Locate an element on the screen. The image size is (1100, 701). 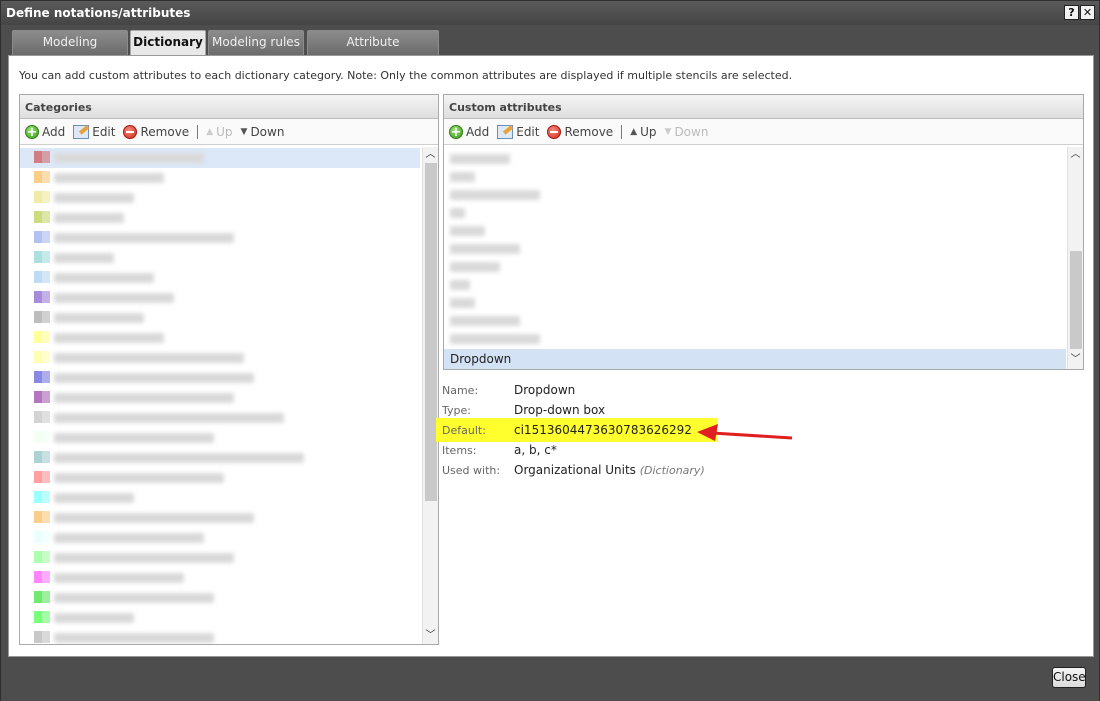
close-window-button: ✕ is located at coordinates (1087, 12).